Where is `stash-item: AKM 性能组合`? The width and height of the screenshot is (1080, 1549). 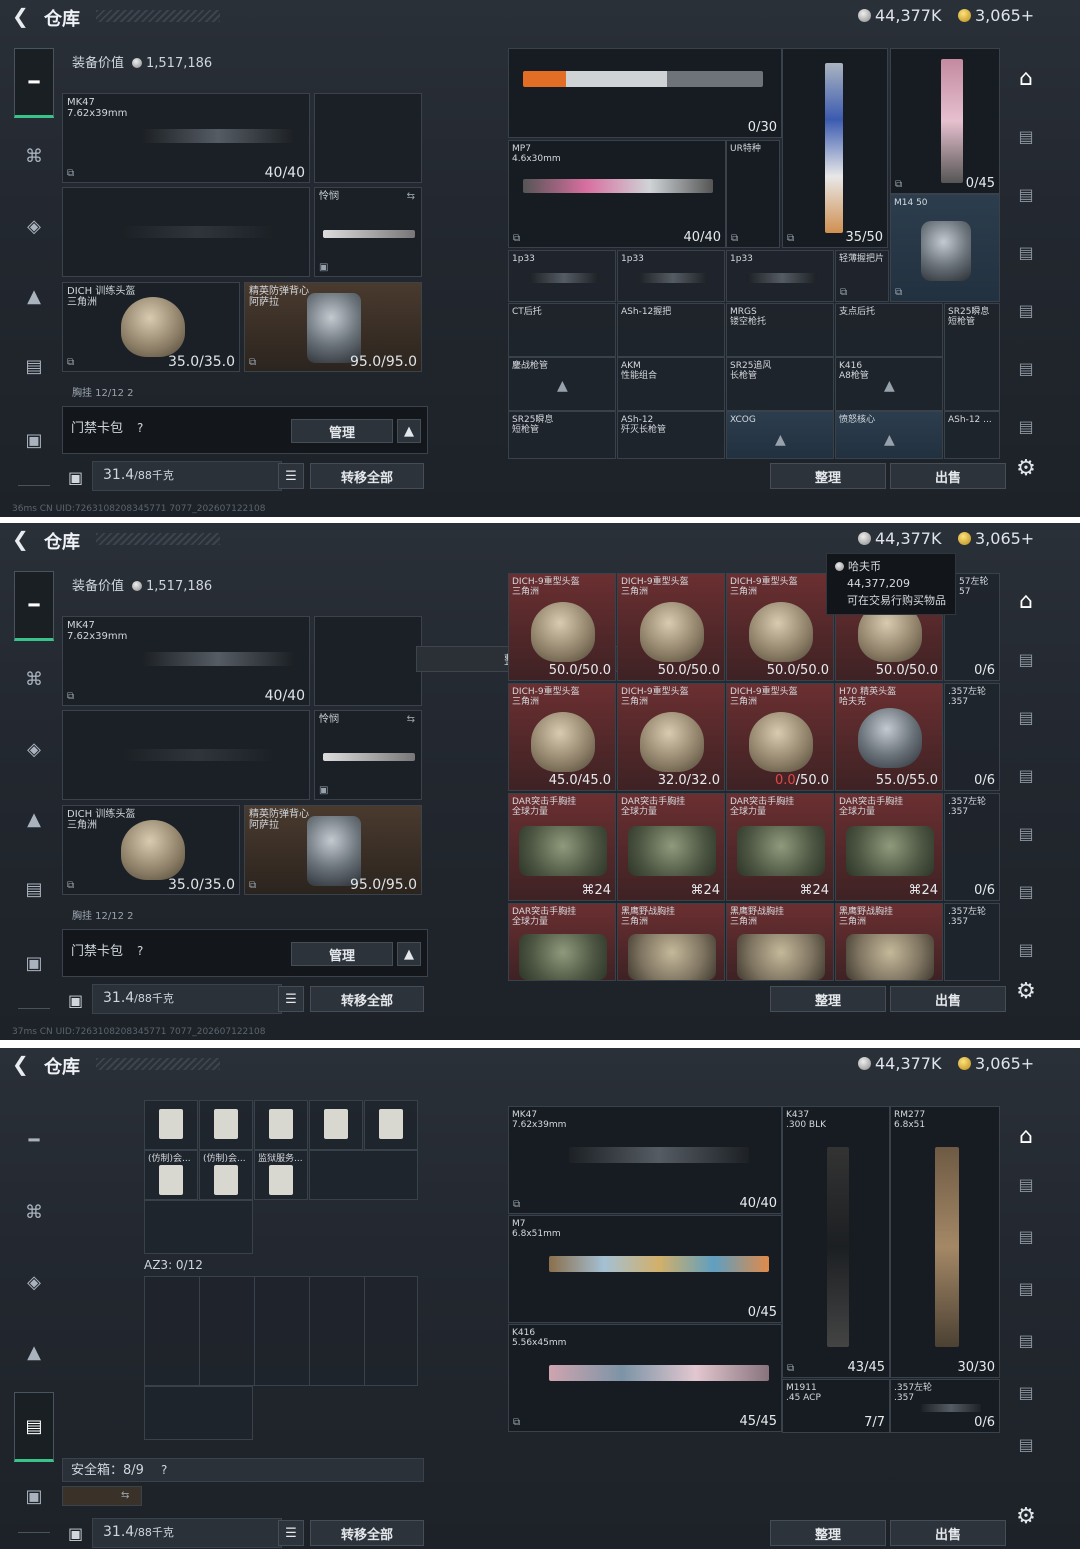 stash-item: AKM 性能组合 is located at coordinates (671, 384).